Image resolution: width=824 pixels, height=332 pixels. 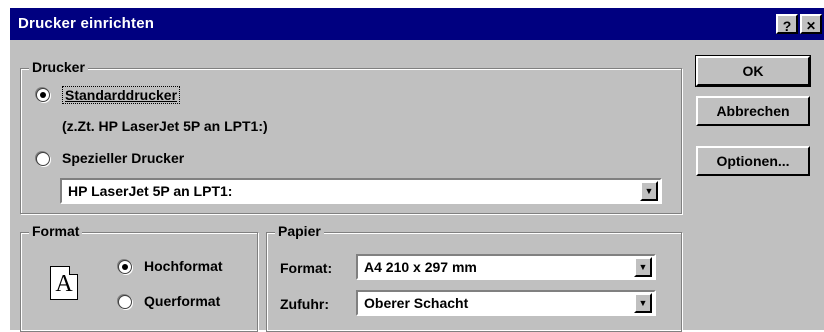 What do you see at coordinates (787, 24) in the screenshot?
I see `help-button: ?` at bounding box center [787, 24].